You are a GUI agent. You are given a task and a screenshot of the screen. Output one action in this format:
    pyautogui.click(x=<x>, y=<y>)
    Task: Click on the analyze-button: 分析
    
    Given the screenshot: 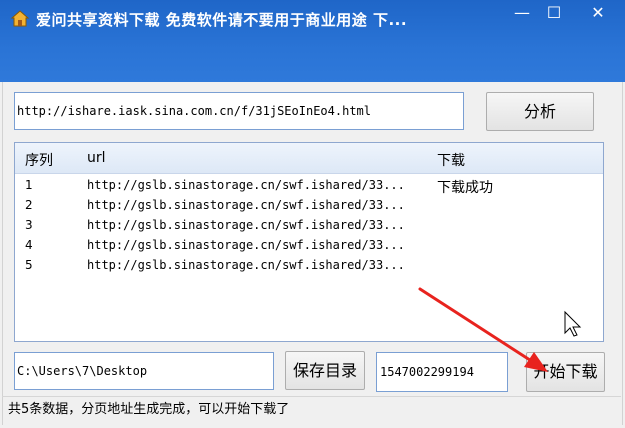 What is the action you would take?
    pyautogui.click(x=540, y=111)
    